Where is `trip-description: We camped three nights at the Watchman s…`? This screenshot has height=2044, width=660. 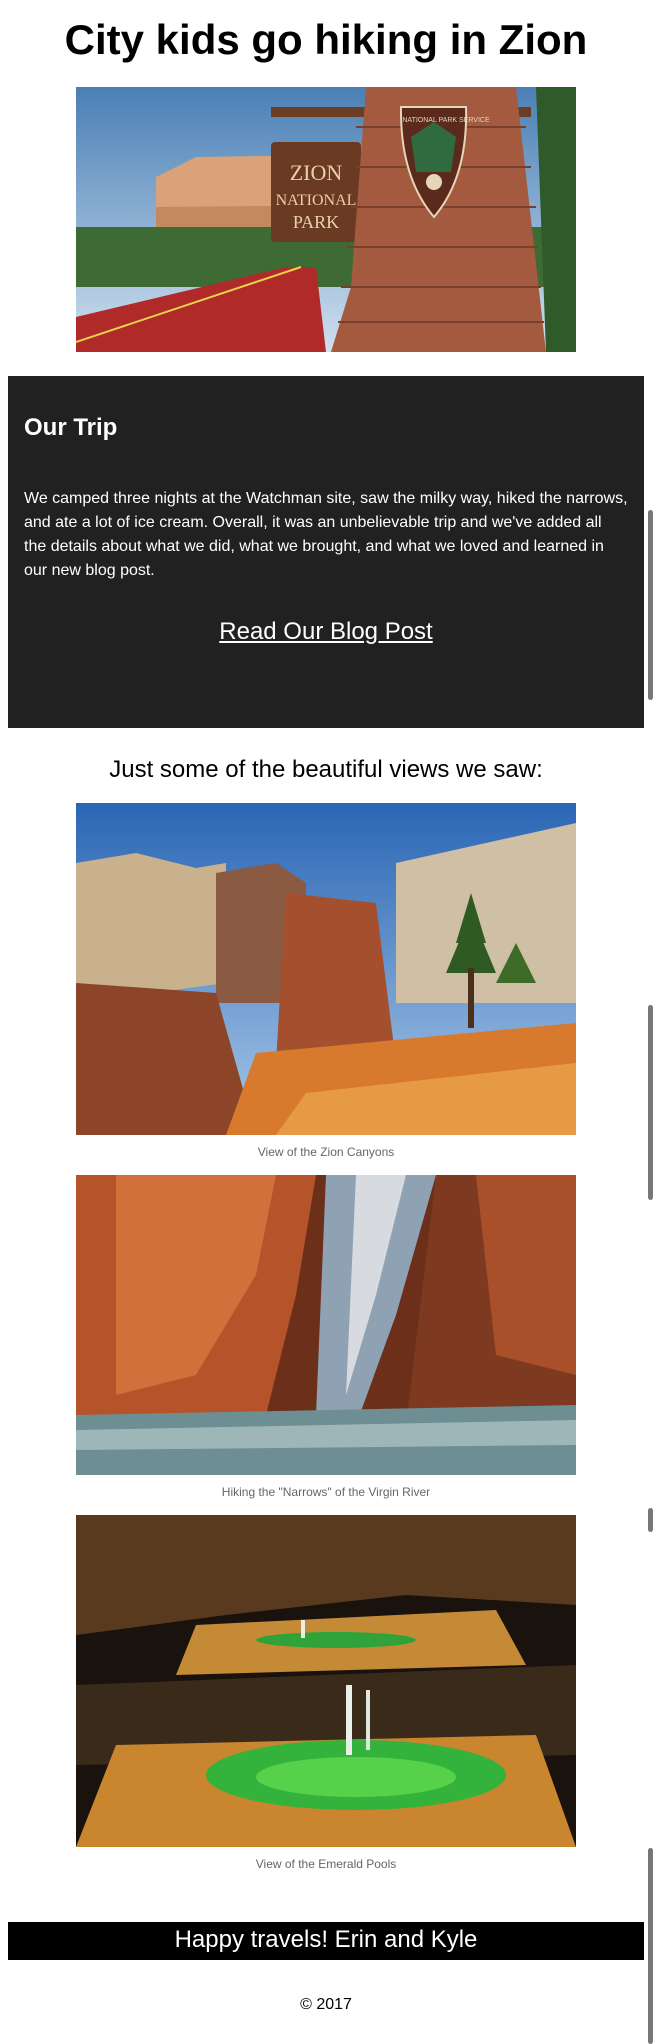 trip-description: We camped three nights at the Watchman s… is located at coordinates (326, 534).